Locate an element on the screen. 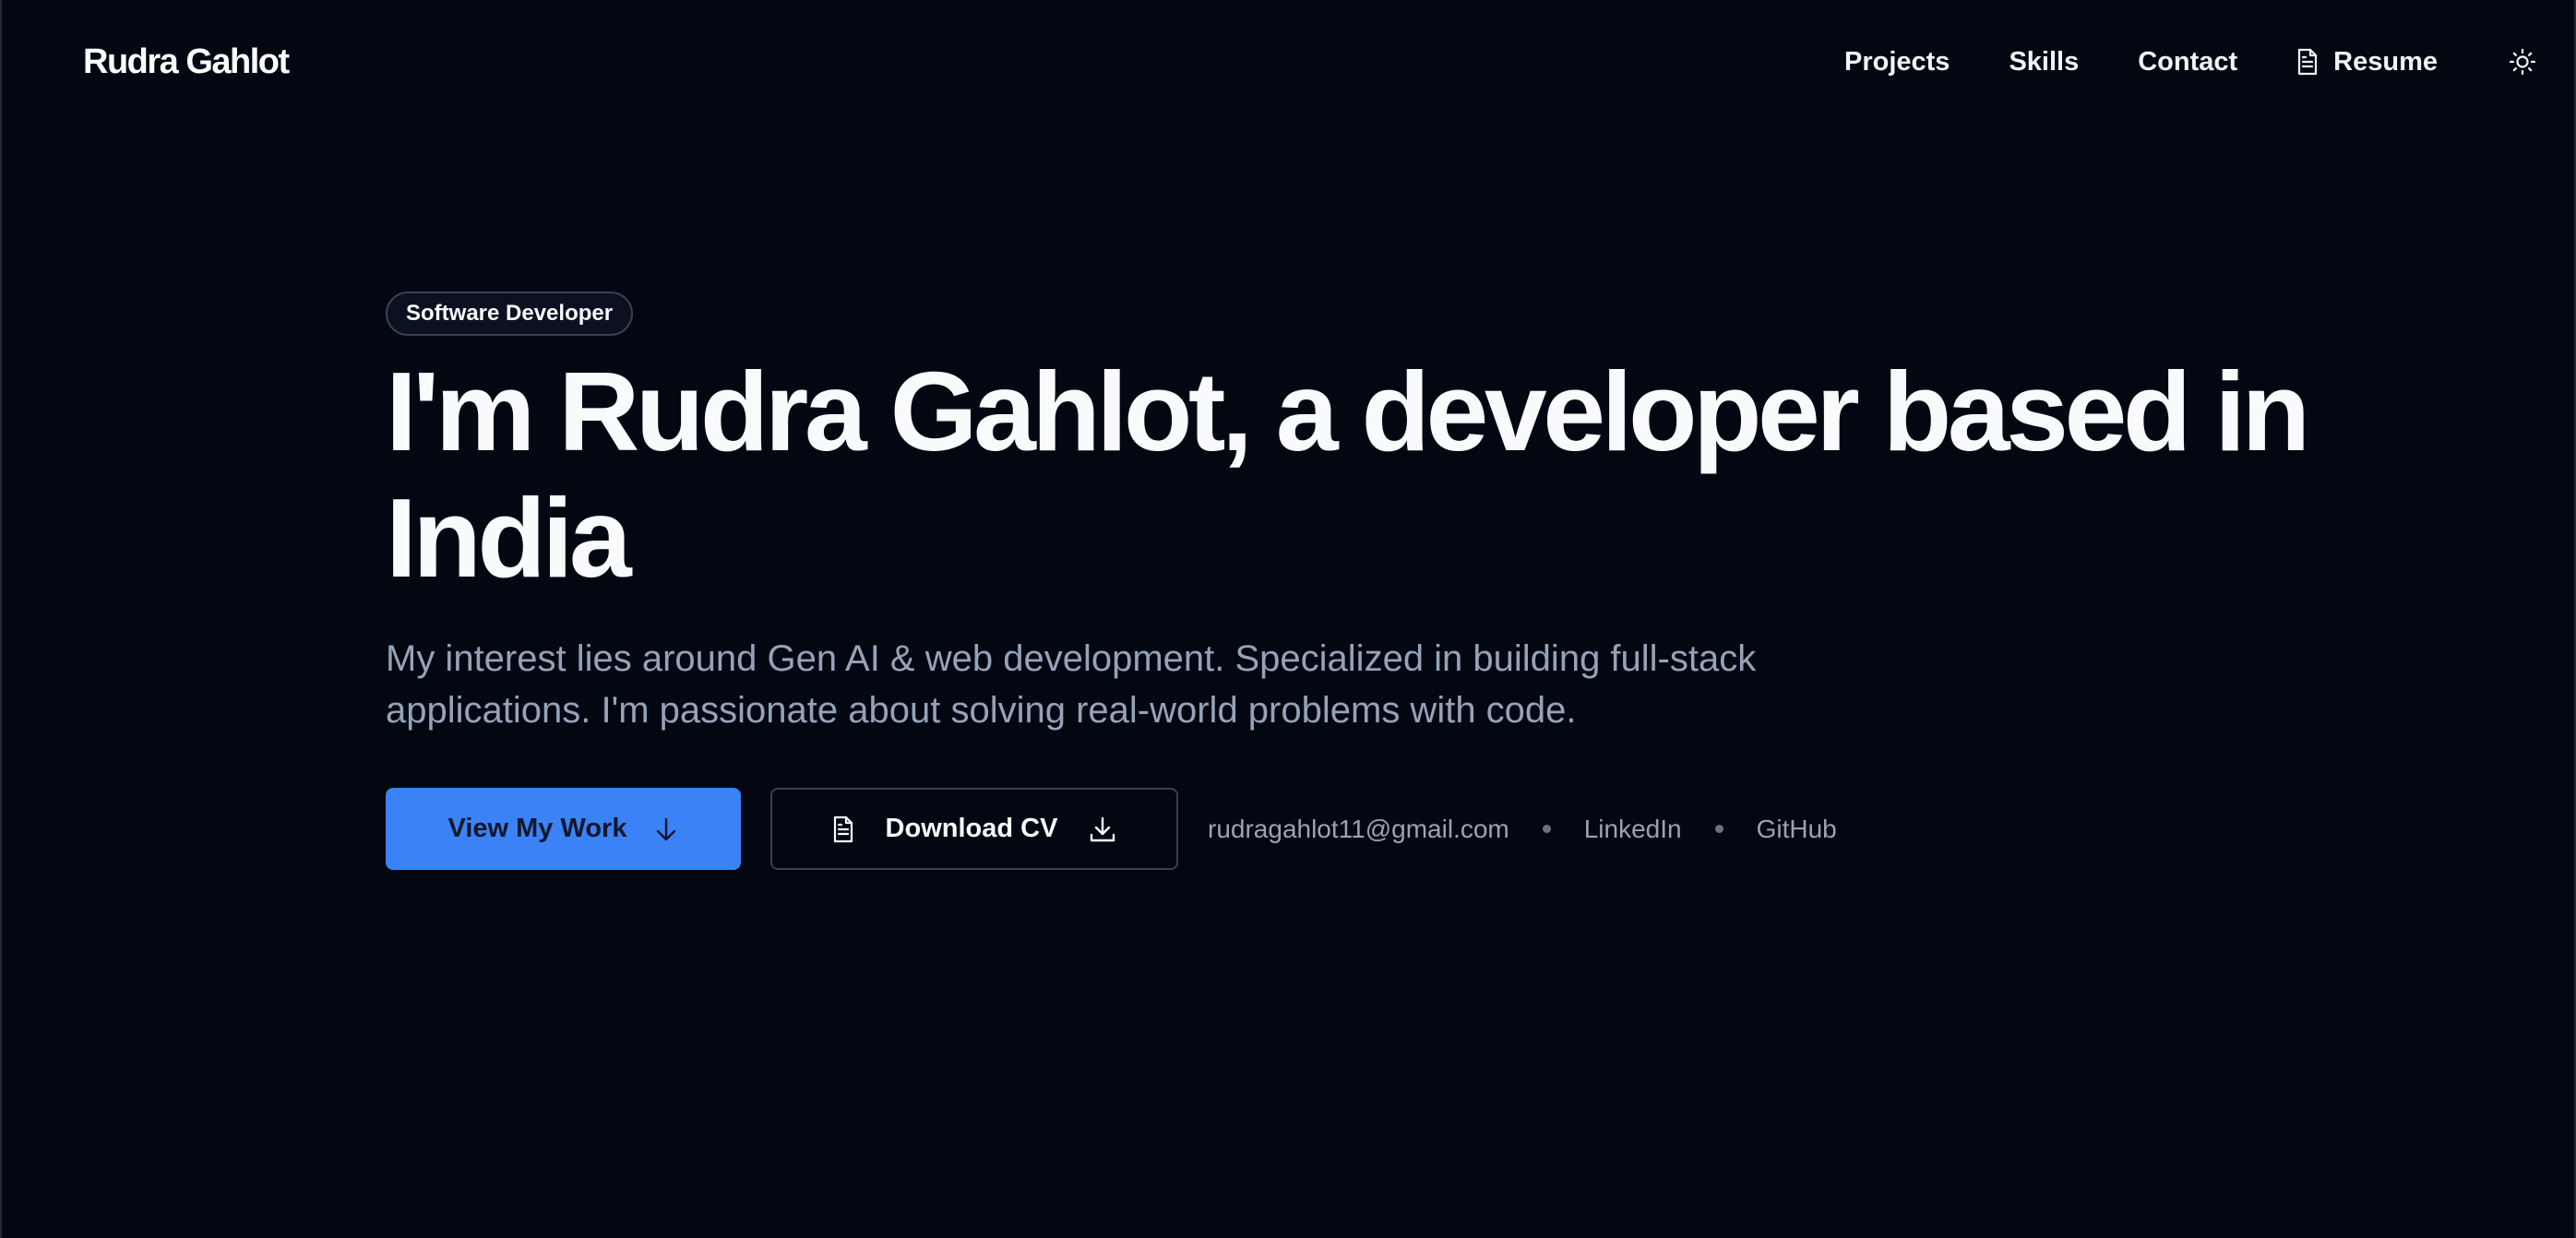 The height and width of the screenshot is (1238, 2576). linkedin-link: LinkedIn is located at coordinates (1633, 830).